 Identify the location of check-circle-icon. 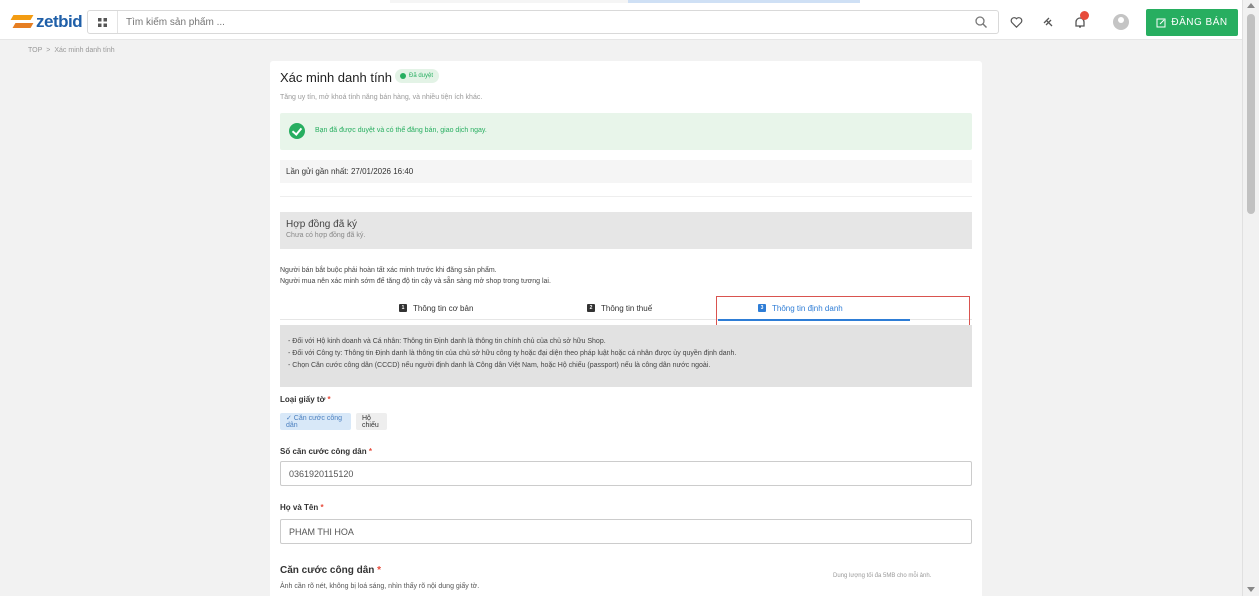
(297, 131).